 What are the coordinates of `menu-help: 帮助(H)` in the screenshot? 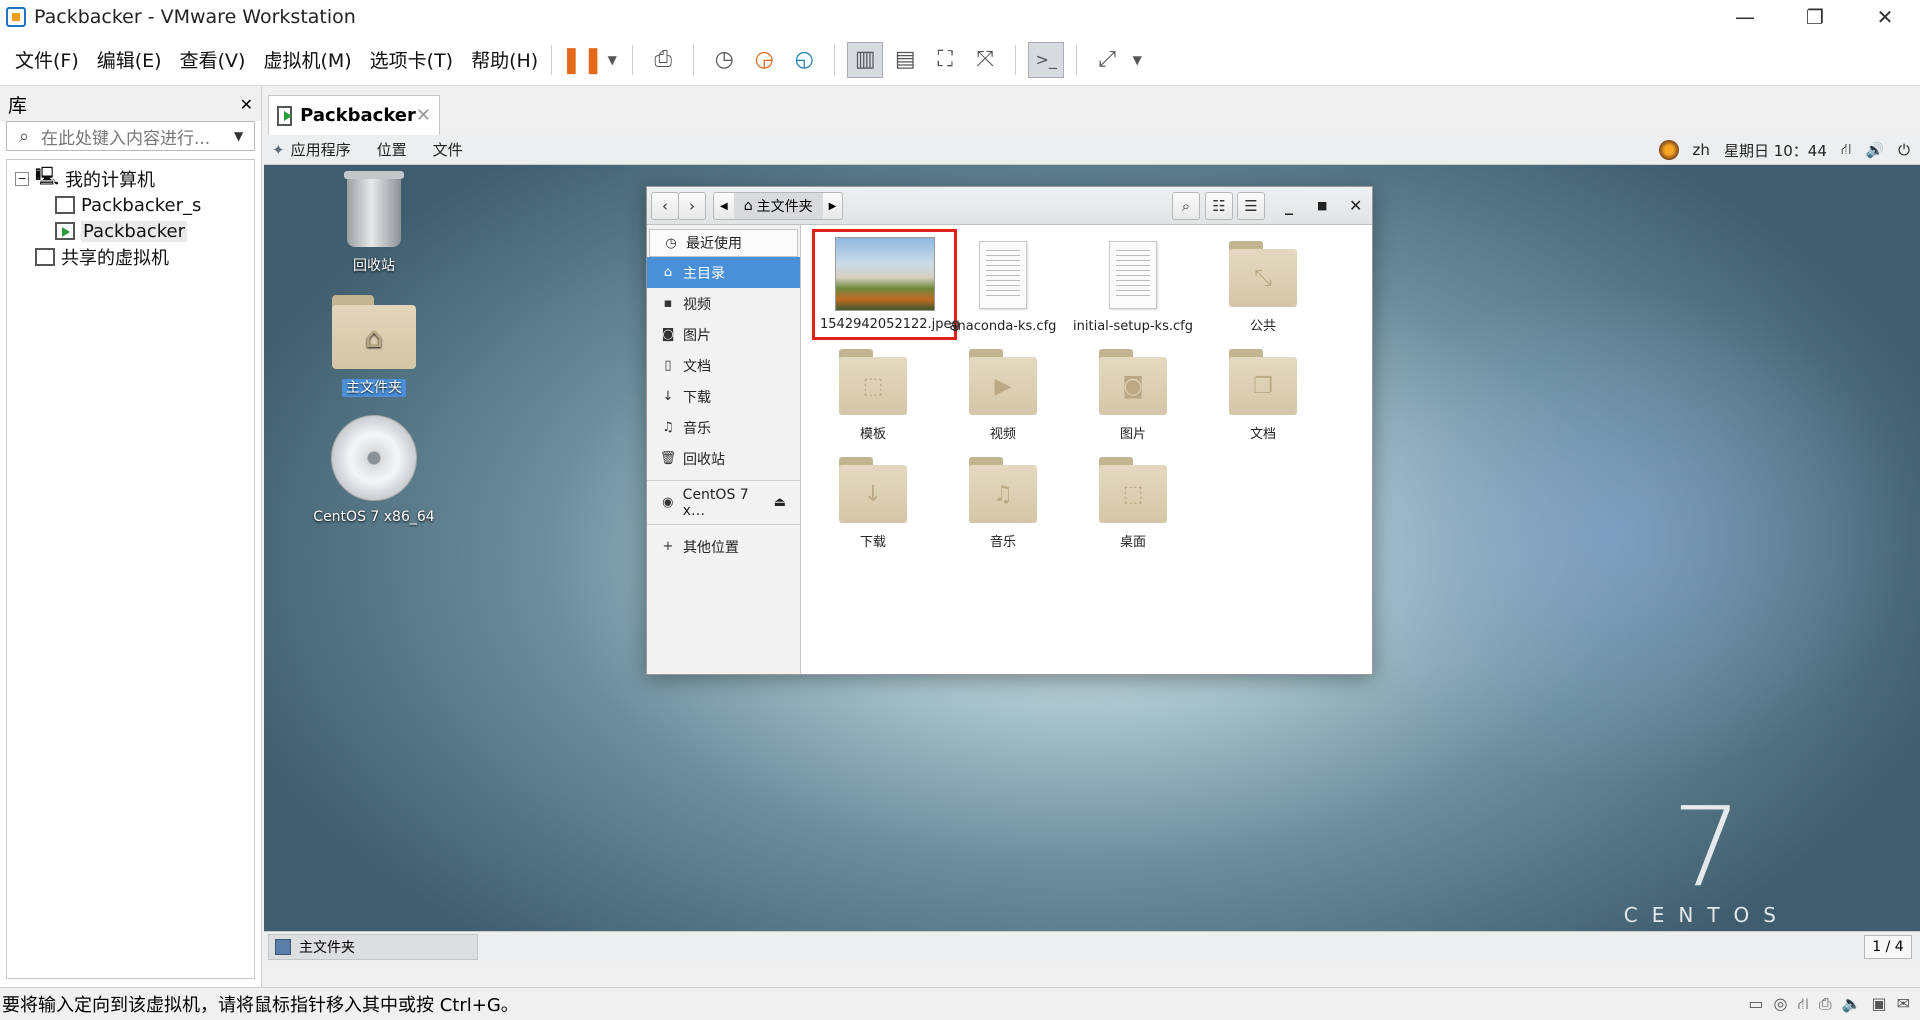 It's located at (504, 59).